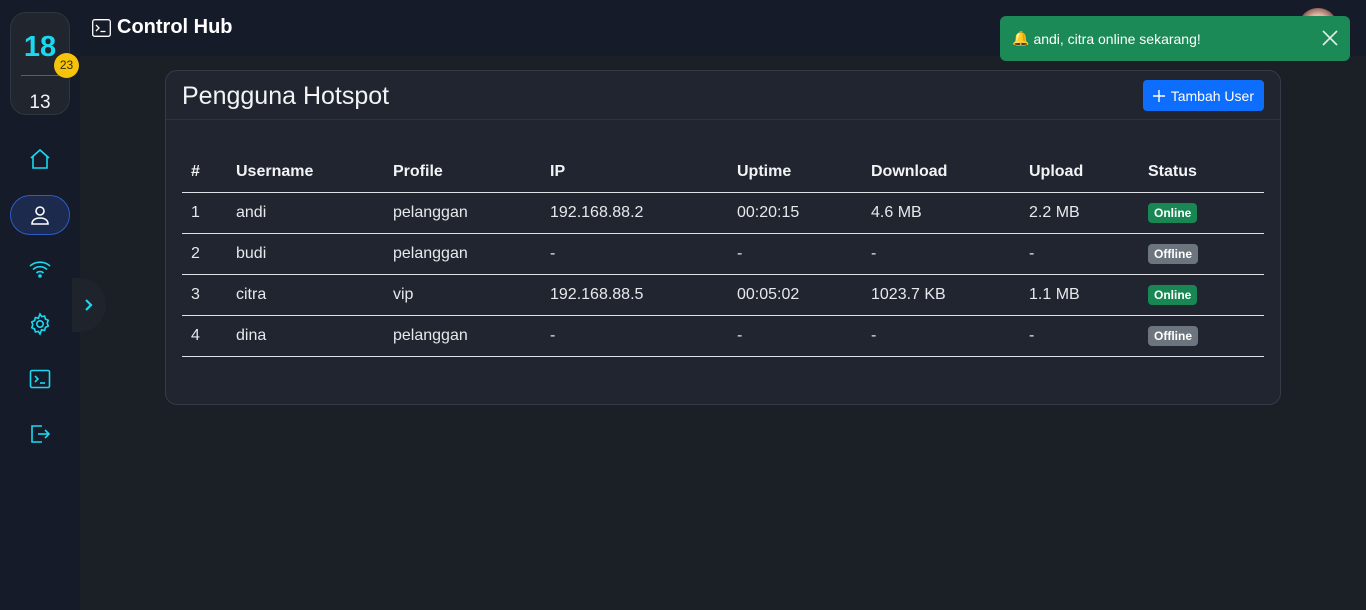 This screenshot has height=610, width=1366. I want to click on cell-uptime: 00:05:02, so click(795, 295).